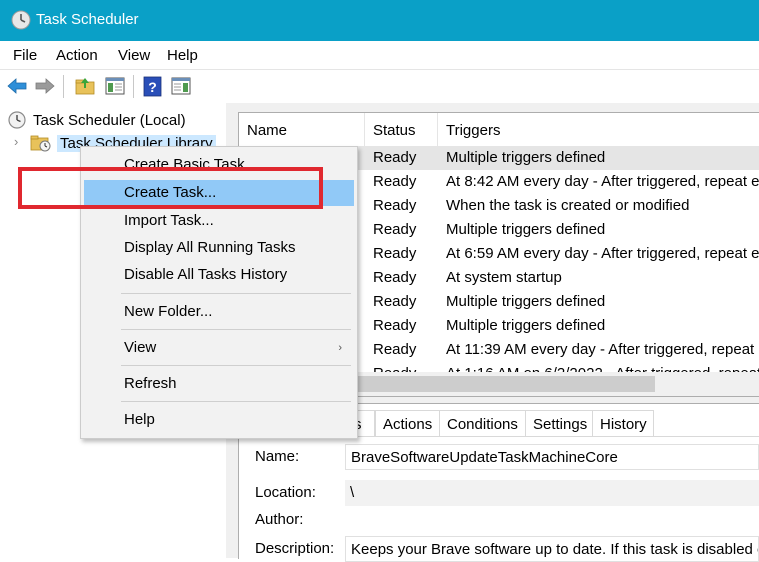  What do you see at coordinates (77, 55) in the screenshot?
I see `menu-action: Action` at bounding box center [77, 55].